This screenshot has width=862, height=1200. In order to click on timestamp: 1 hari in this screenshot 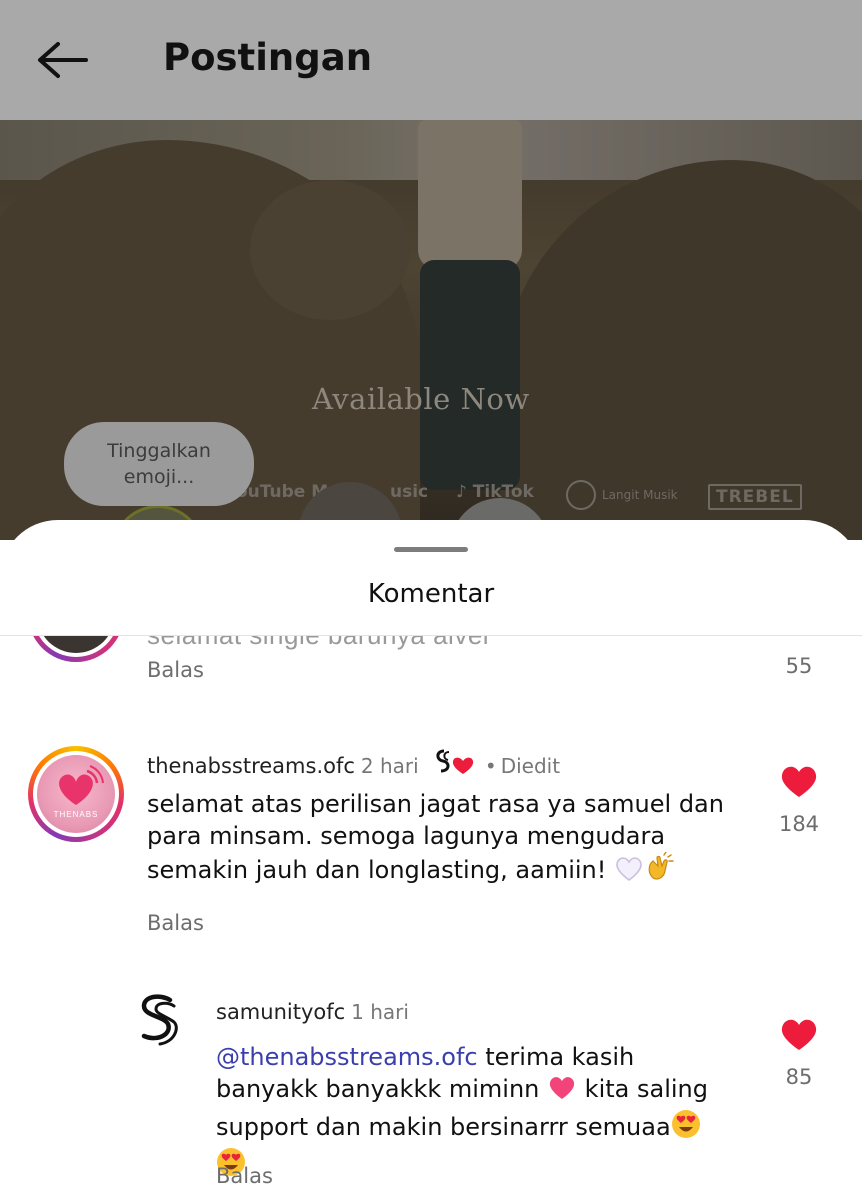, I will do `click(380, 1012)`.